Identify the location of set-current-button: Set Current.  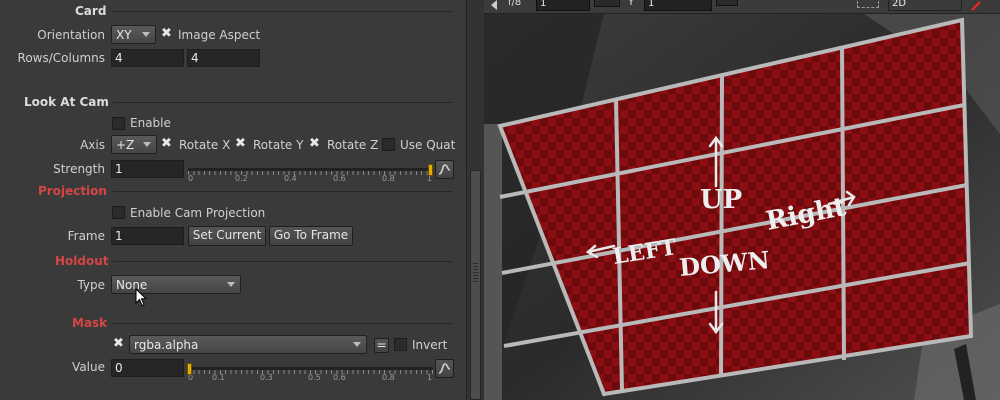
(227, 236).